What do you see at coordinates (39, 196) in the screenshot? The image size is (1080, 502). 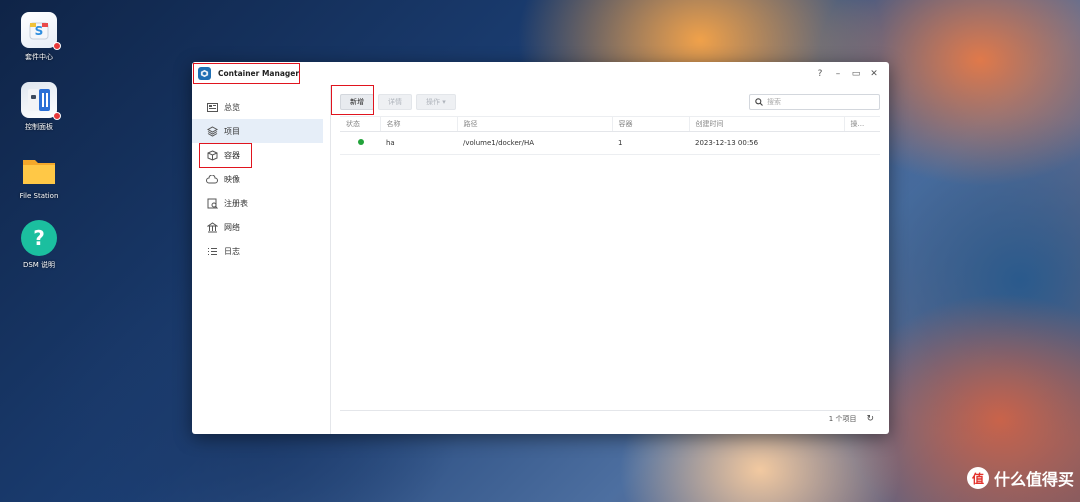 I see `desktop-icon-label: File Station` at bounding box center [39, 196].